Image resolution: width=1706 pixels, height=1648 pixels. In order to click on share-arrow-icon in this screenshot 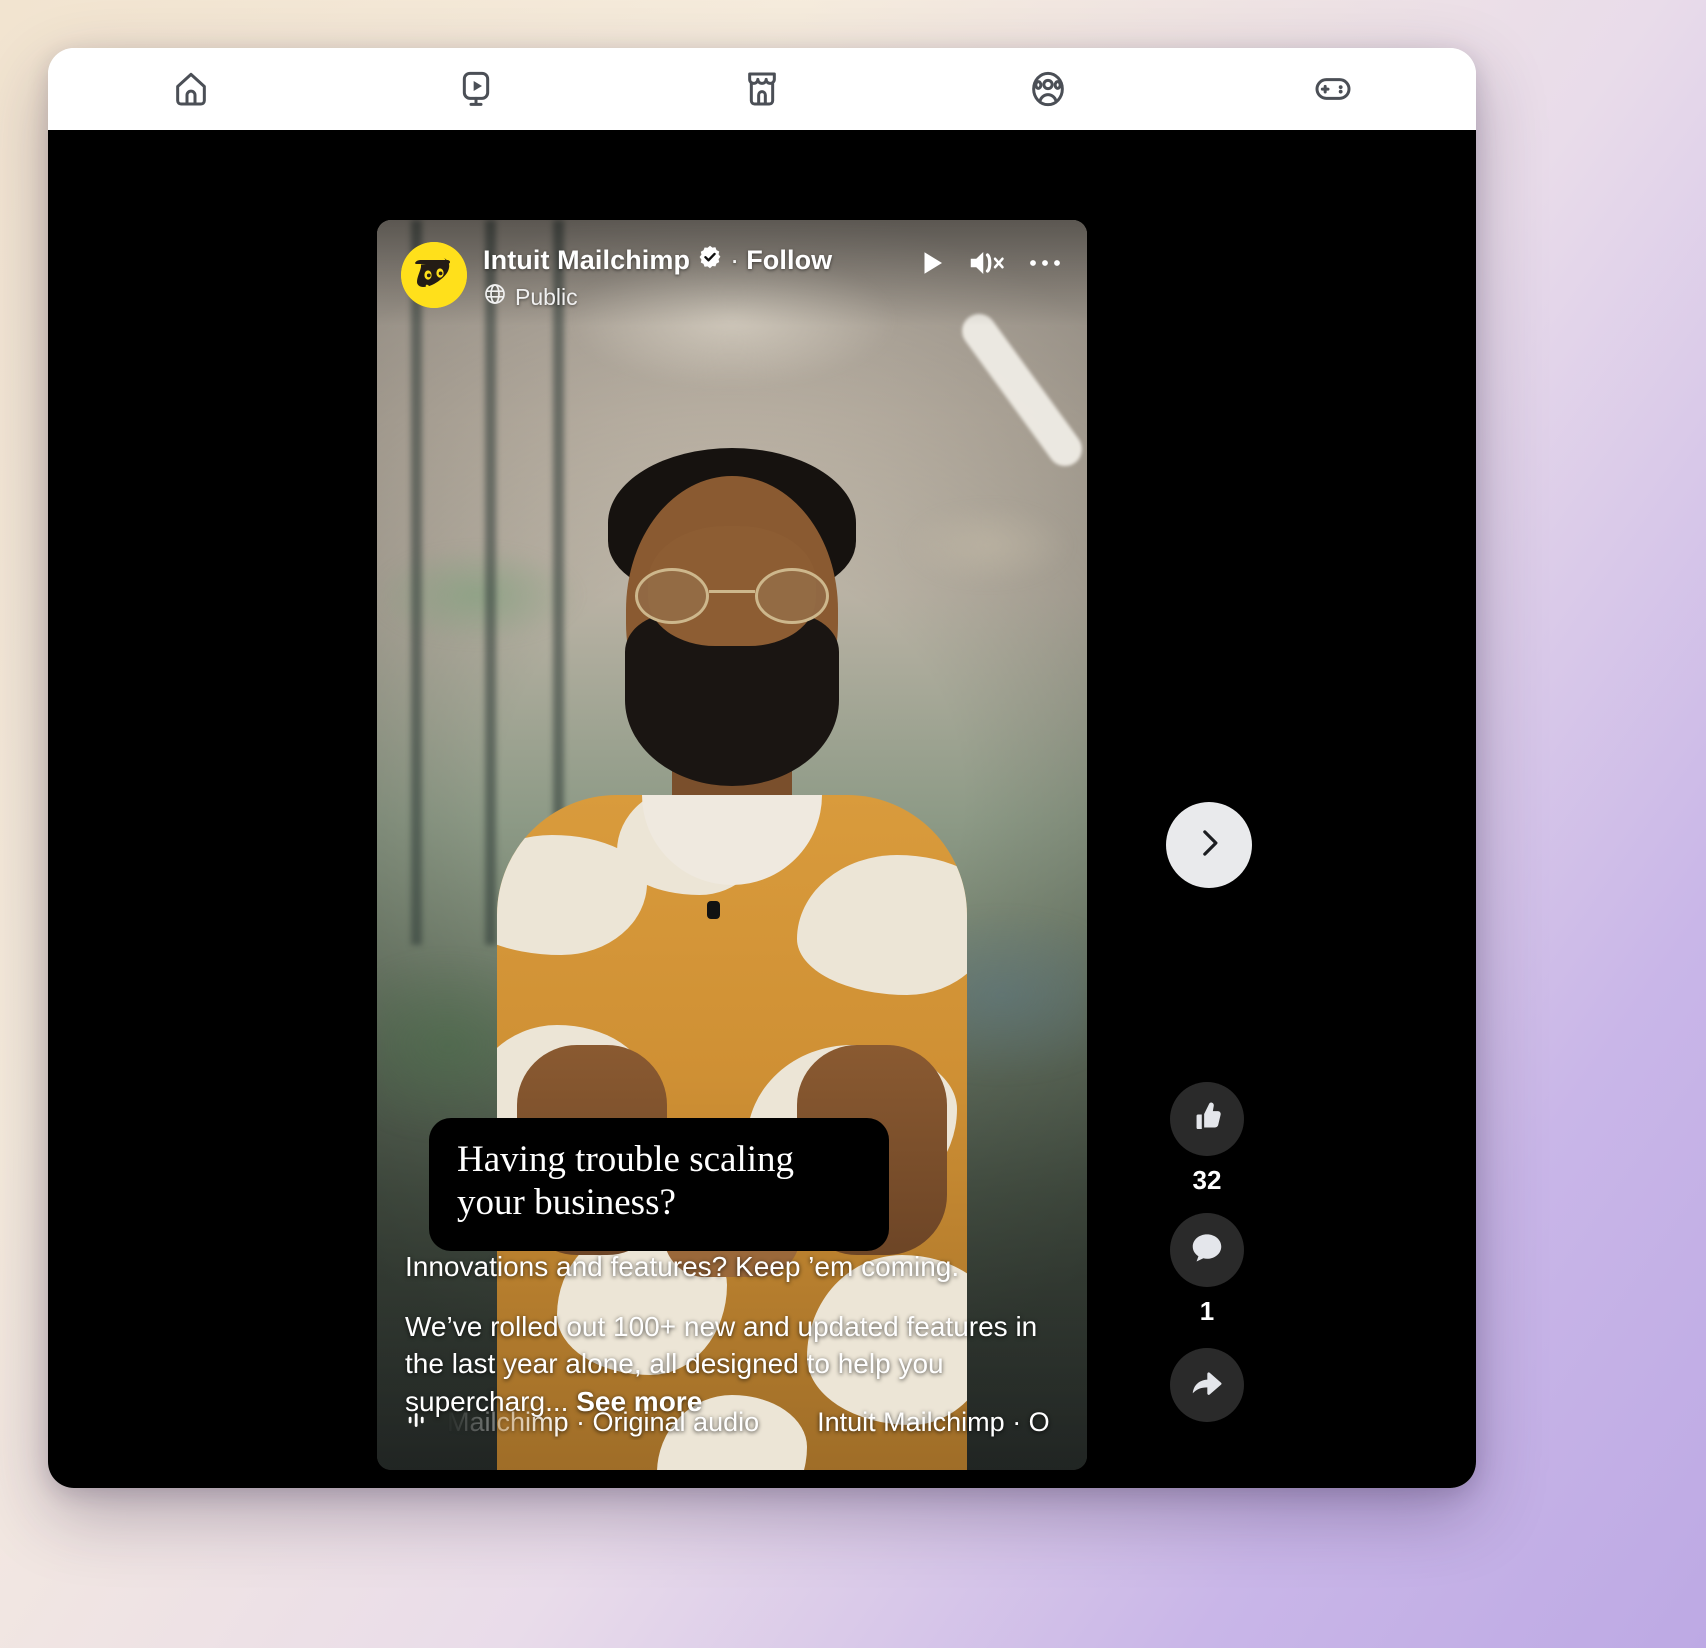, I will do `click(1207, 1385)`.